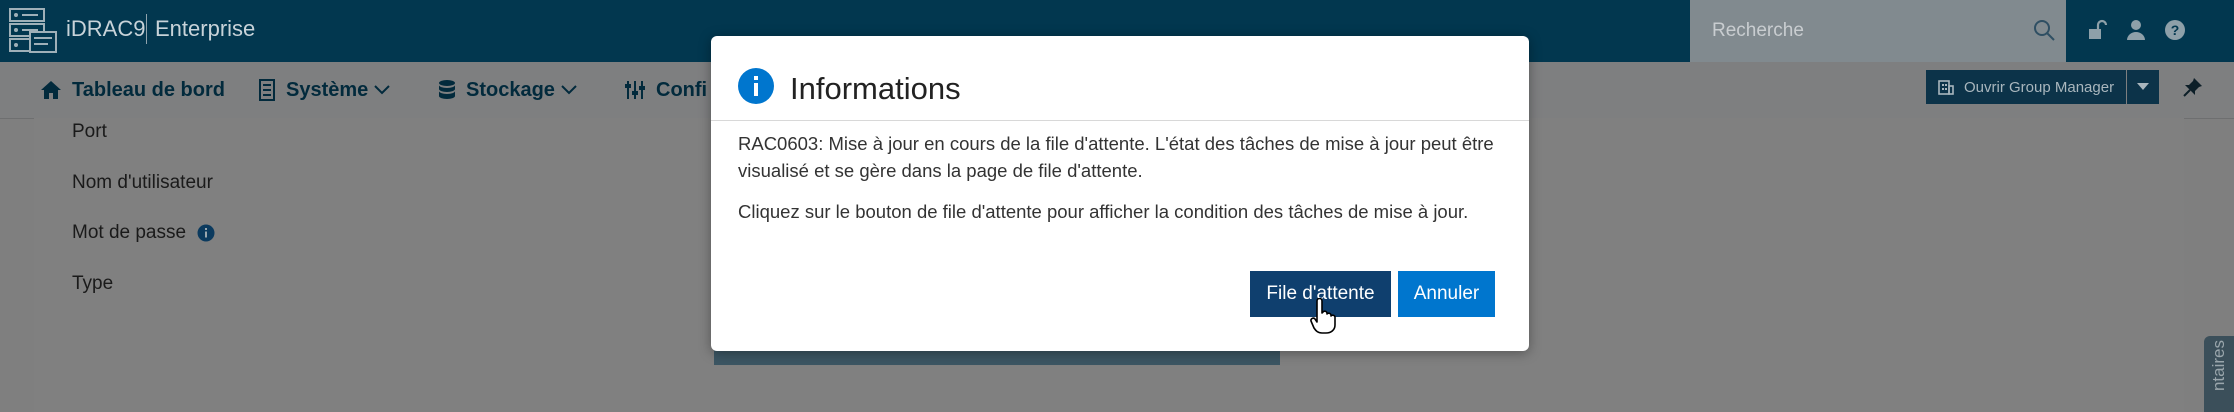 The width and height of the screenshot is (2234, 412). Describe the element at coordinates (2136, 30) in the screenshot. I see `user-icon` at that location.